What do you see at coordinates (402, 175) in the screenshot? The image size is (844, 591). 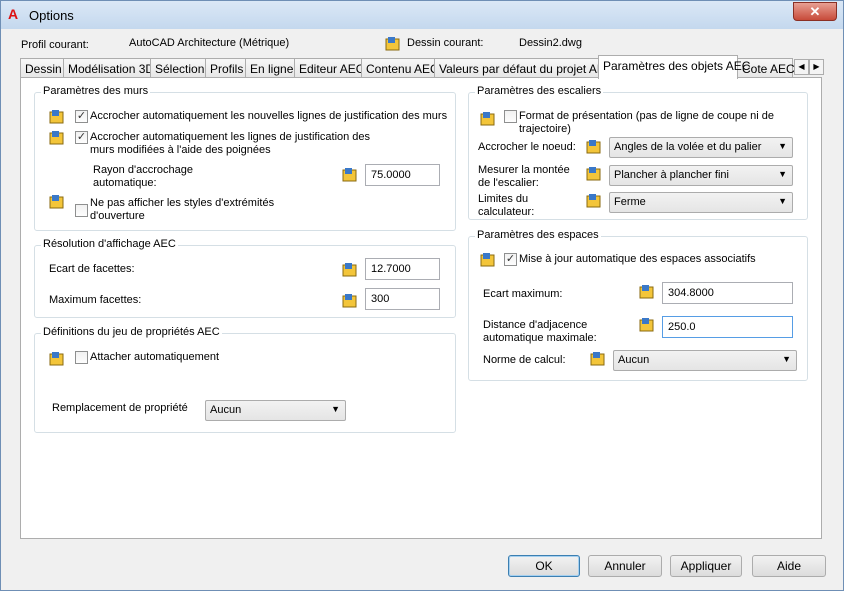 I see `snap-radius-input: 75.0000` at bounding box center [402, 175].